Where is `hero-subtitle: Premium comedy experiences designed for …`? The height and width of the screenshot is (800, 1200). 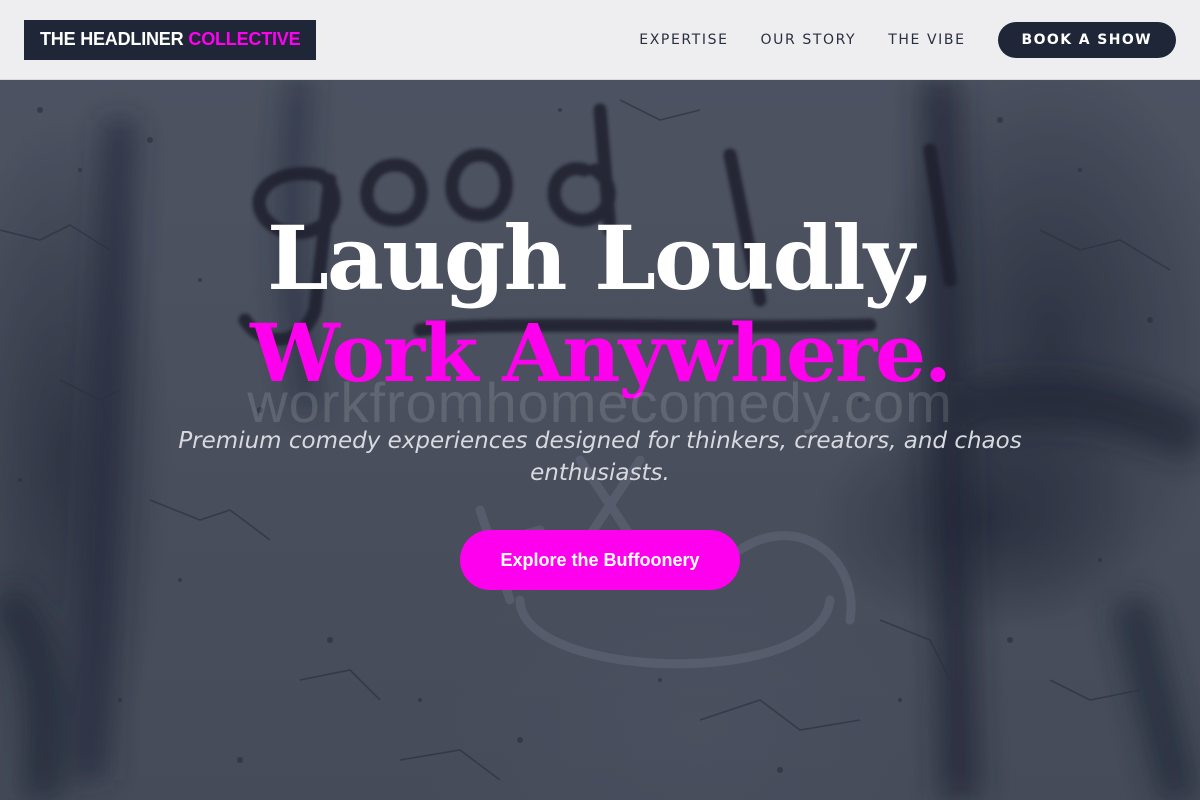 hero-subtitle: Premium comedy experiences designed for … is located at coordinates (600, 457).